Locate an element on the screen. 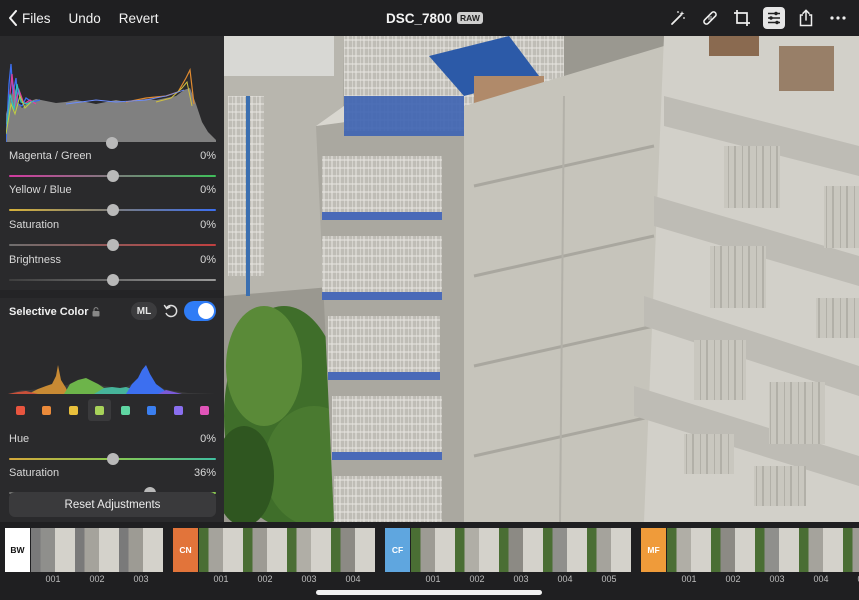  rgb-histogram is located at coordinates (111, 93).